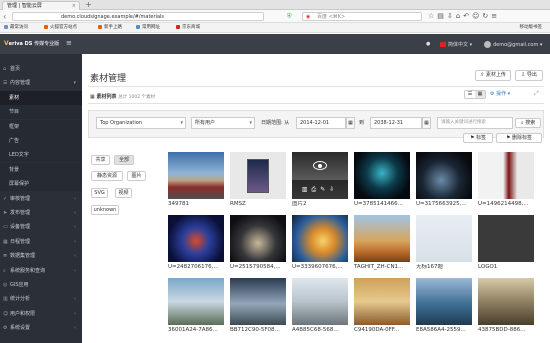 This screenshot has height=343, width=550. I want to click on back-icon: ‹, so click(4, 16).